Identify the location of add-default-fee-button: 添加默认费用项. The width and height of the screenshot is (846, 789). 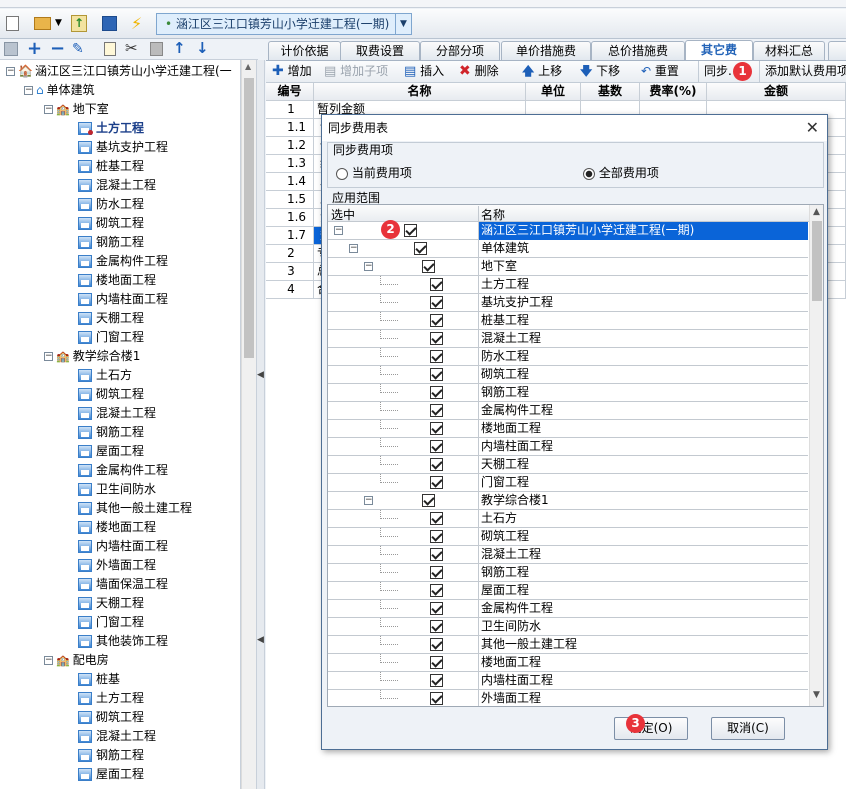
(802, 71).